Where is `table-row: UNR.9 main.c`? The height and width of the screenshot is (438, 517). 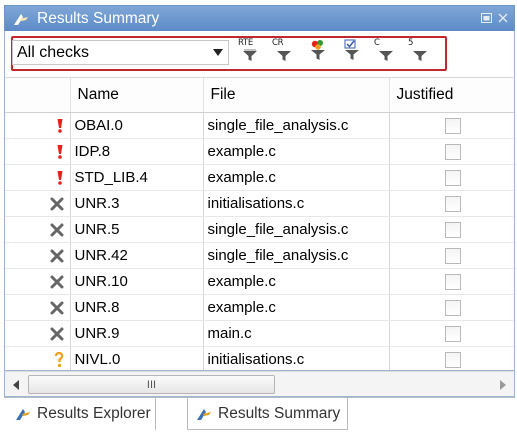 table-row: UNR.9 main.c is located at coordinates (259, 333).